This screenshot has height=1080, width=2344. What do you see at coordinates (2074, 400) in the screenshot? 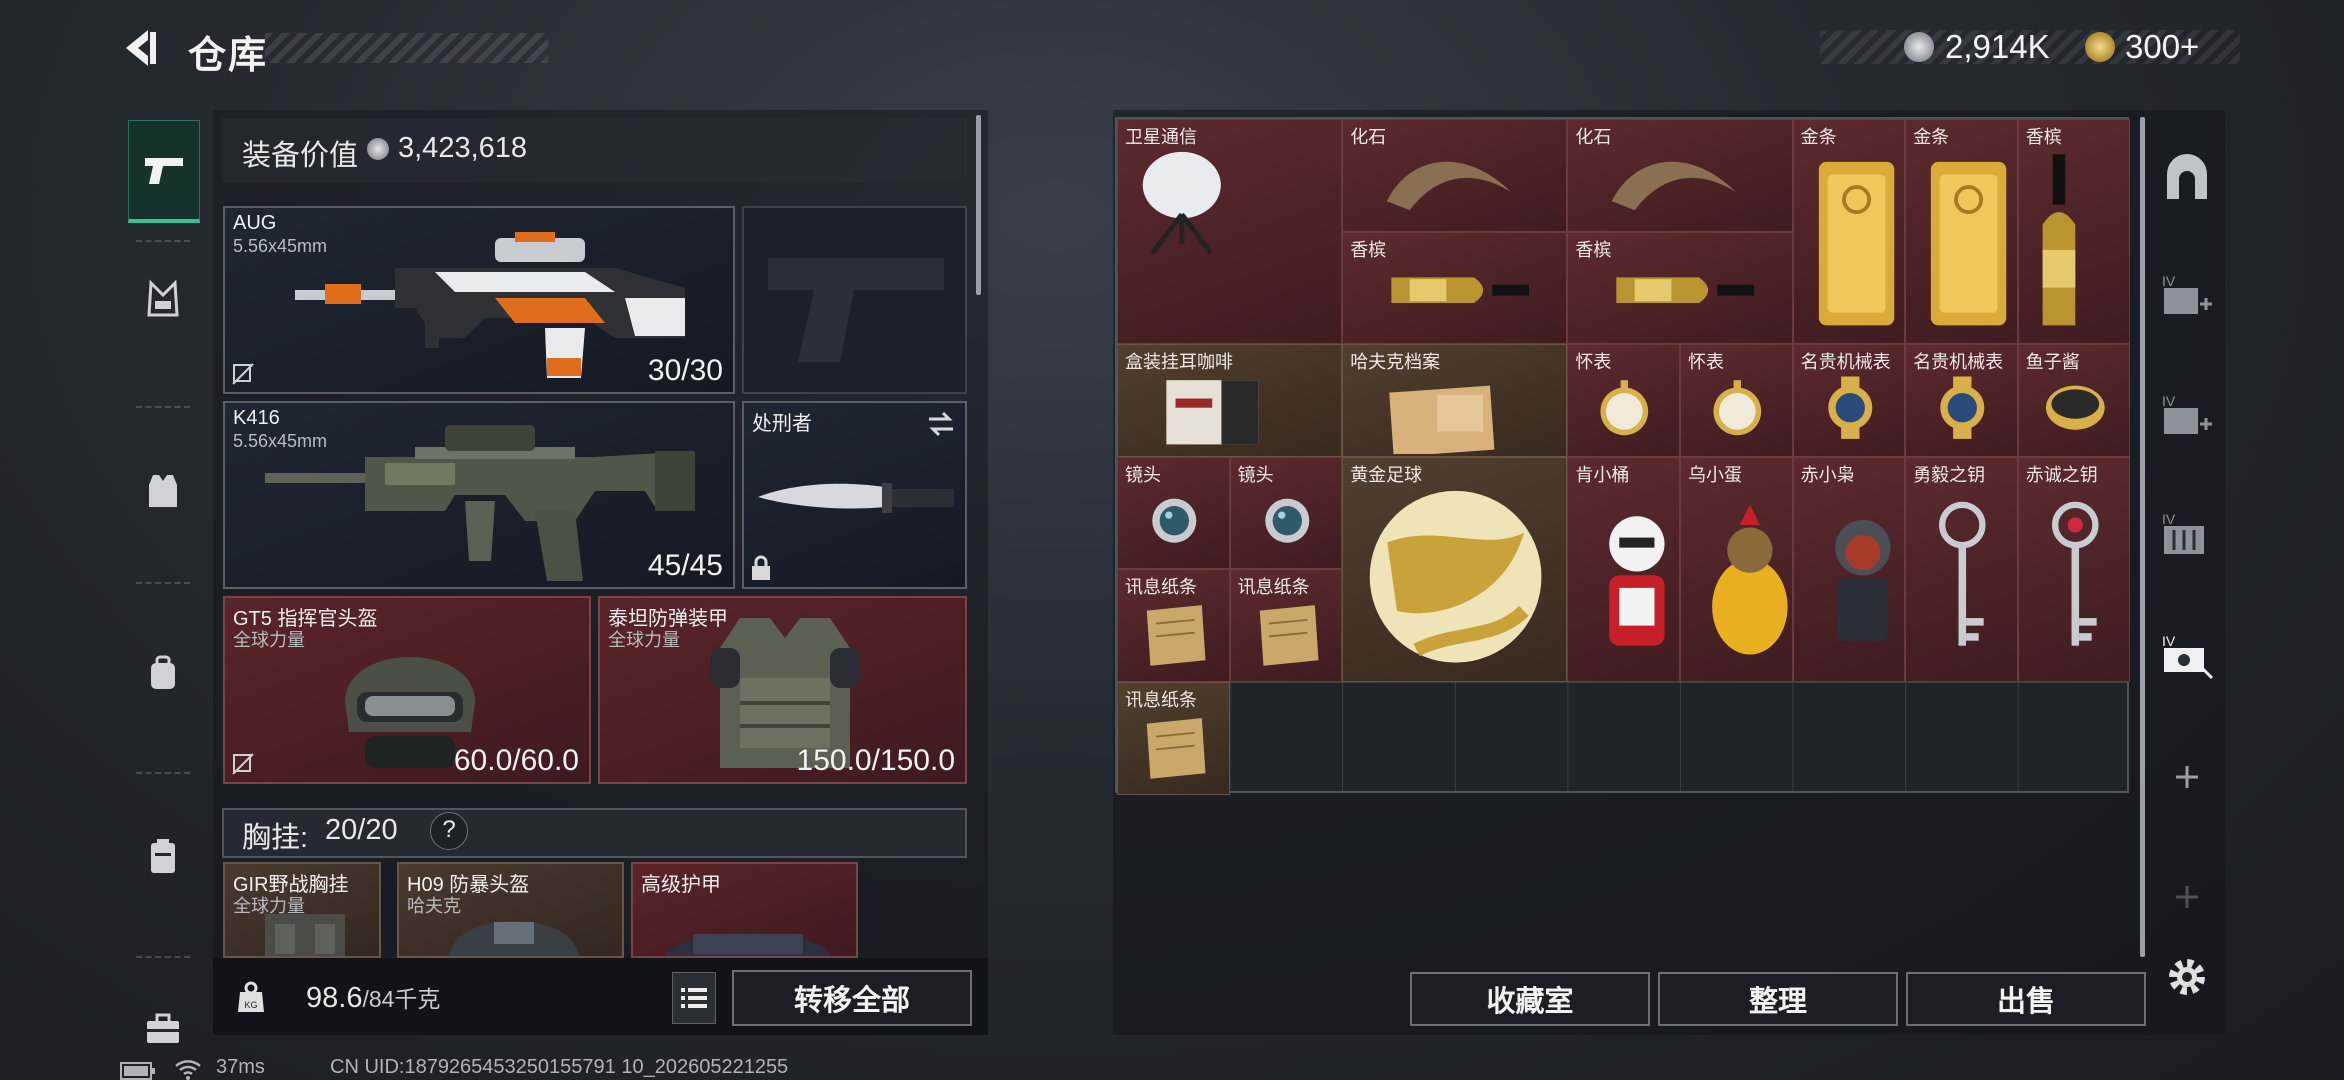
I see `stash-item: 鱼子酱` at bounding box center [2074, 400].